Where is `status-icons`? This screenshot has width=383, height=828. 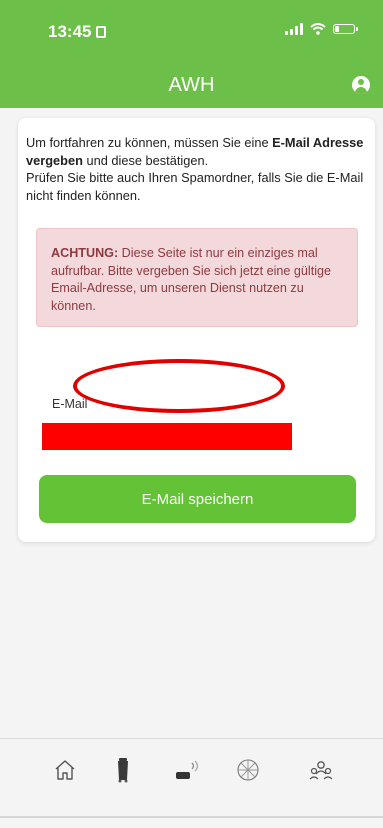 status-icons is located at coordinates (321, 29).